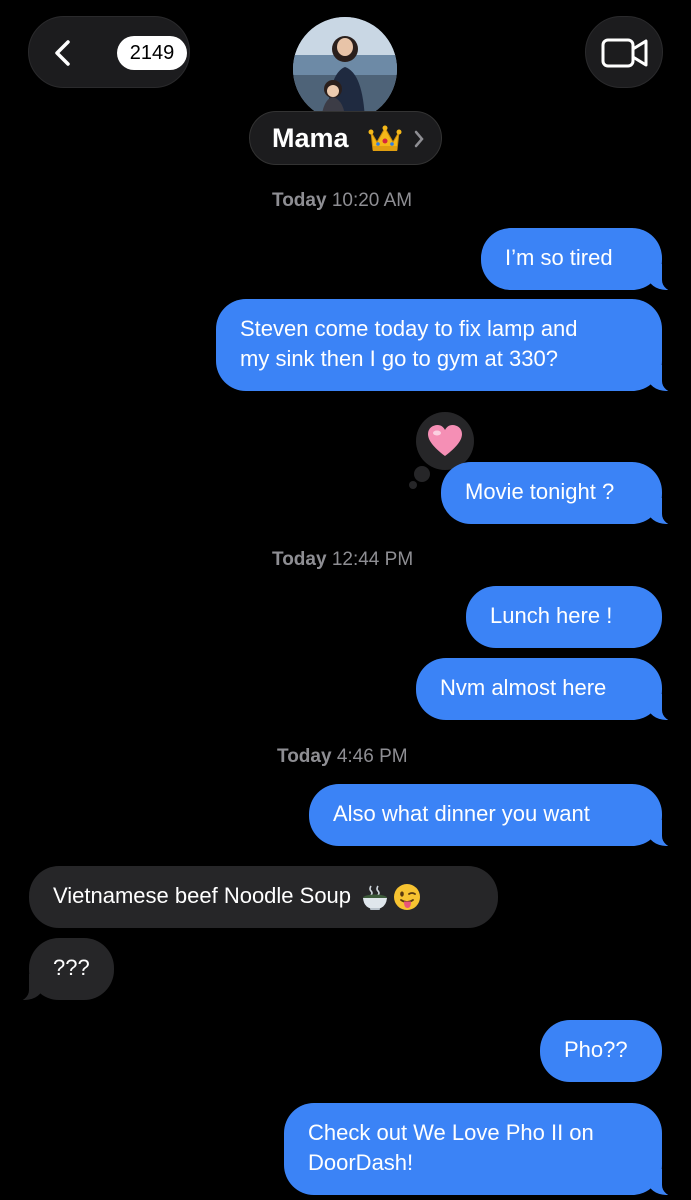 This screenshot has width=691, height=1200. I want to click on unread-count-badge: 2149, so click(152, 53).